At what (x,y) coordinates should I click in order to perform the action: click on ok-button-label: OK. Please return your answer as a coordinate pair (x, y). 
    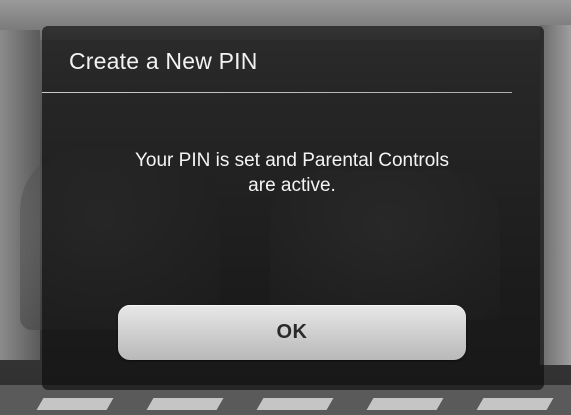
    Looking at the image, I should click on (292, 332).